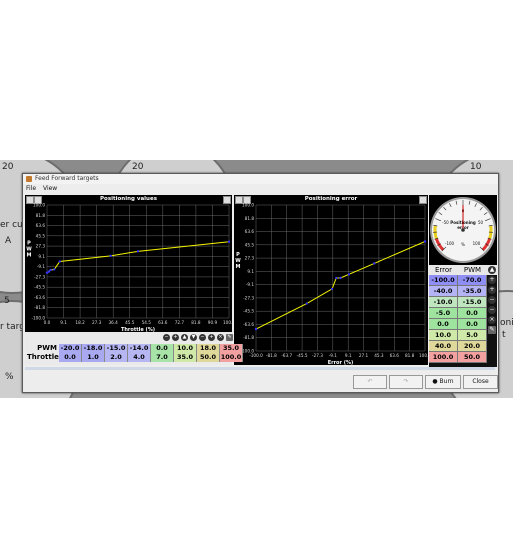  What do you see at coordinates (472, 357) in the screenshot?
I see `pwm-cell: 50.0` at bounding box center [472, 357].